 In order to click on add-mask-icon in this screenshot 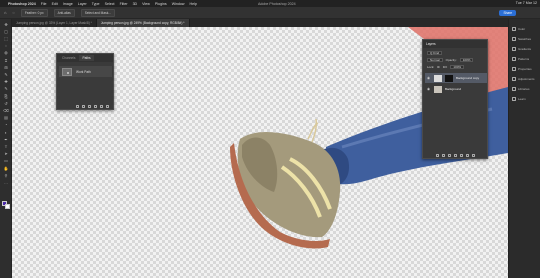, I will do `click(449, 155)`.